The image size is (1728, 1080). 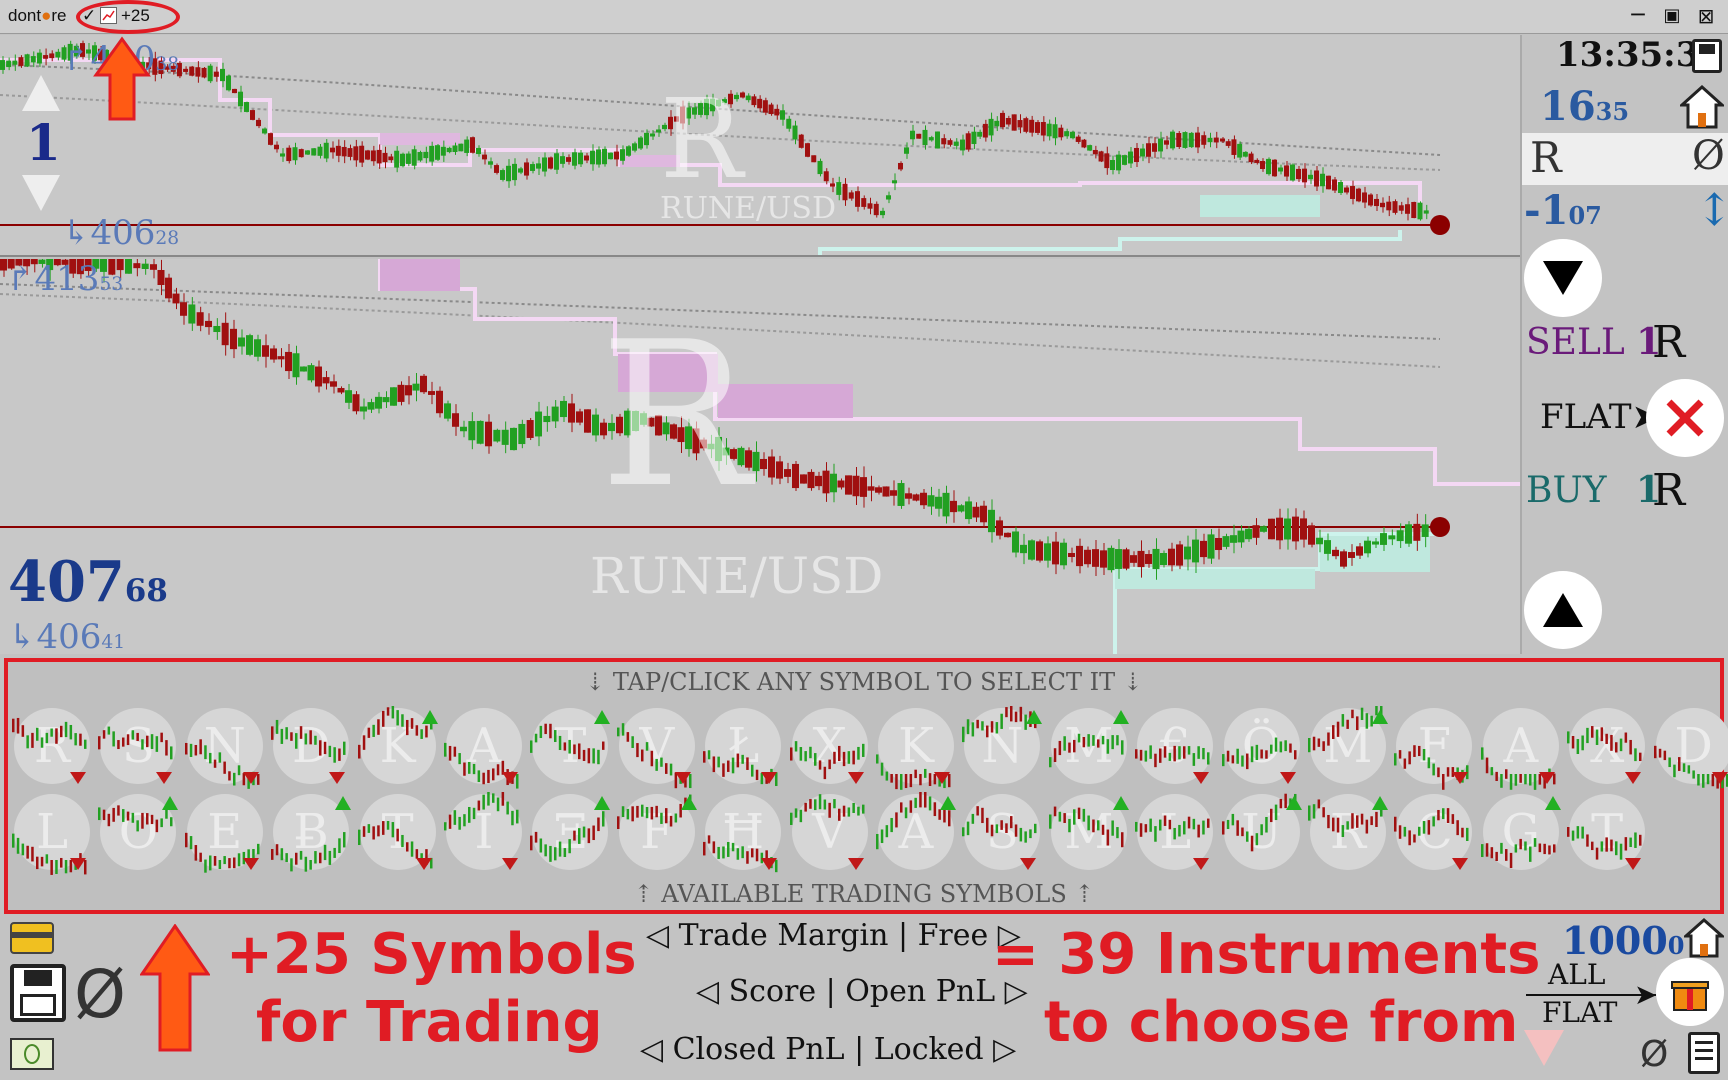 I want to click on symbol-tile: Ξ, so click(x=568, y=832).